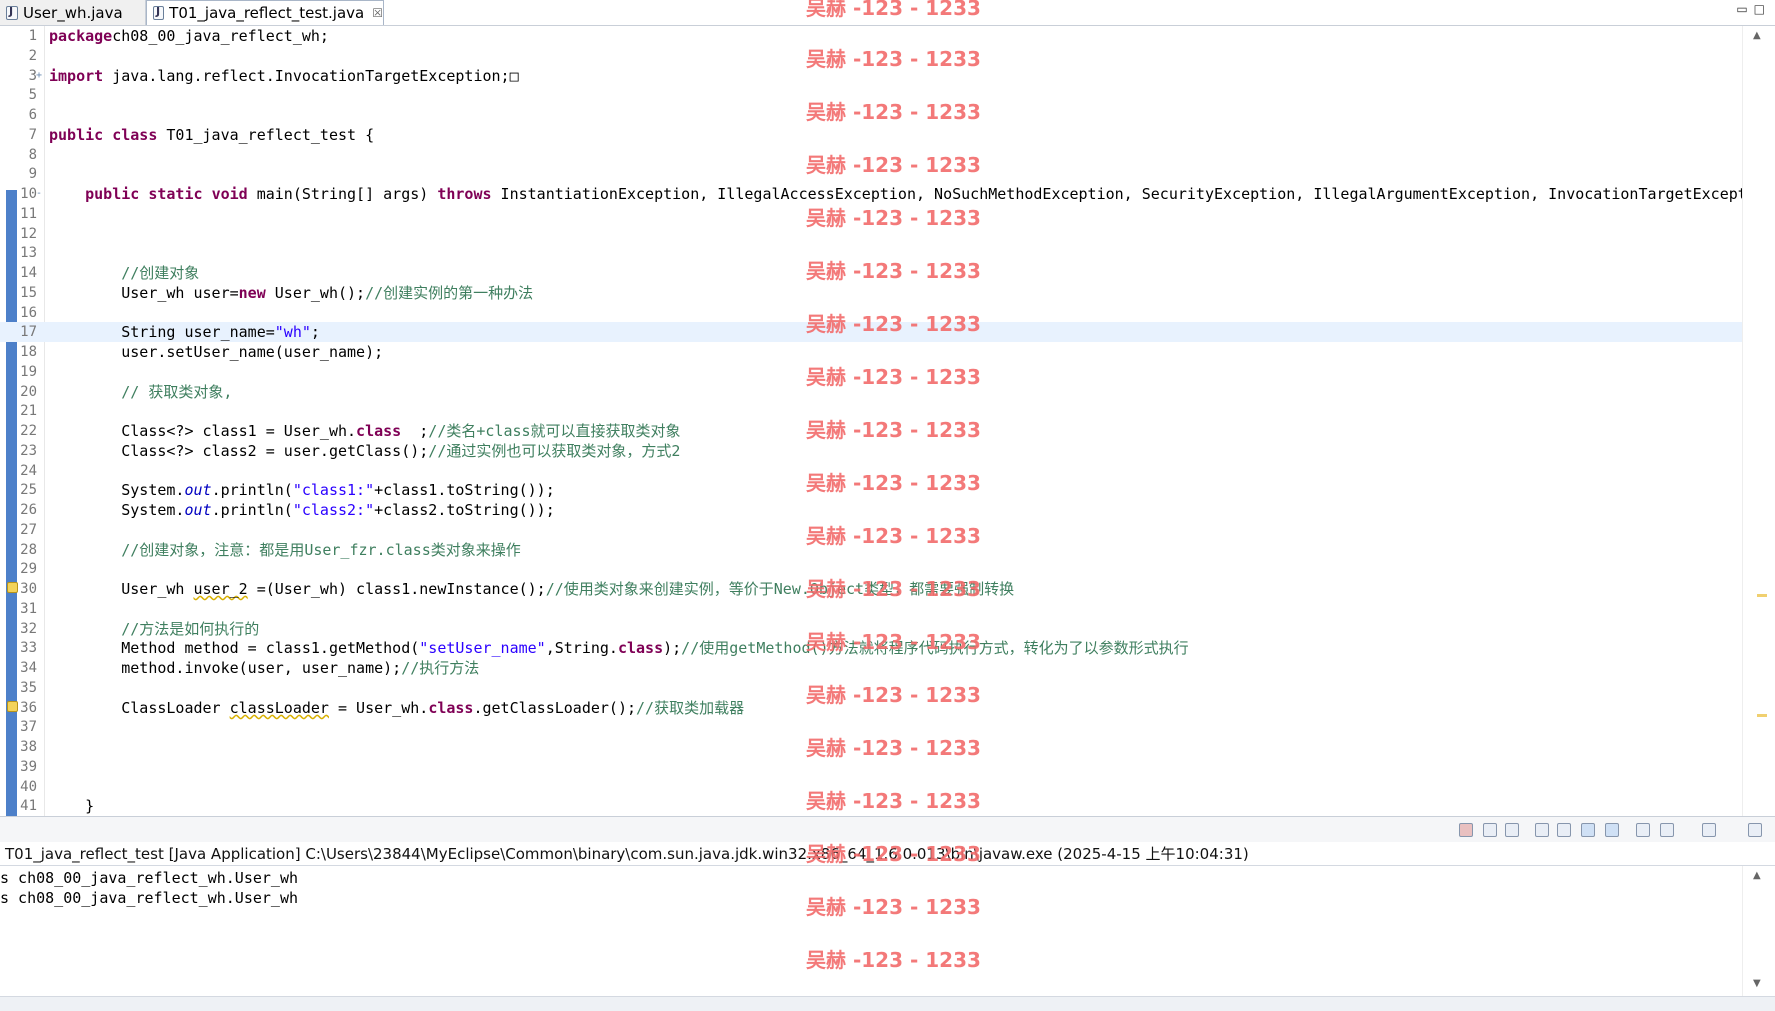 The width and height of the screenshot is (1775, 1011). I want to click on code-token: System., so click(117, 490).